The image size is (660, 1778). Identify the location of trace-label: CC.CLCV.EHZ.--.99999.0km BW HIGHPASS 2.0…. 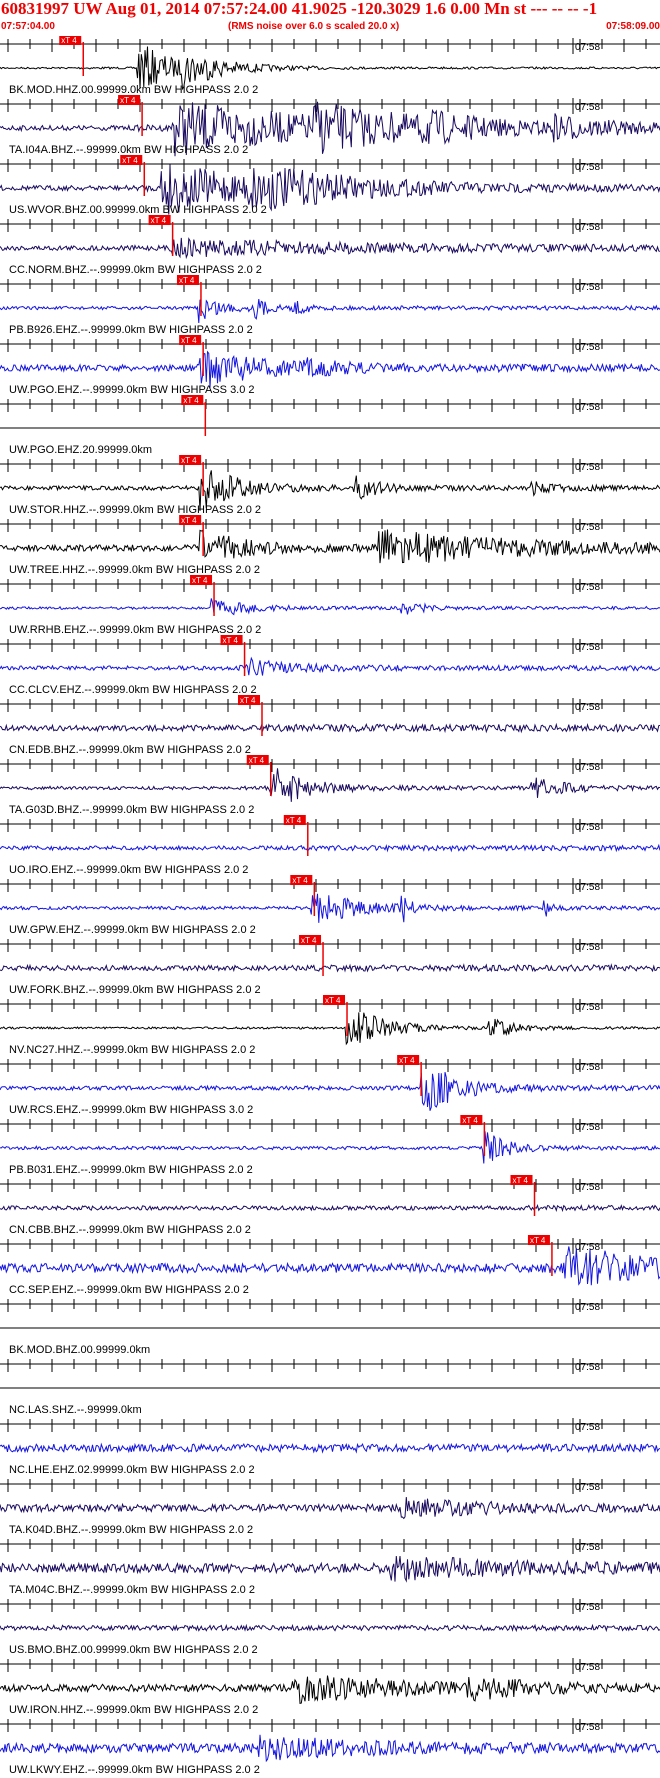
(133, 690).